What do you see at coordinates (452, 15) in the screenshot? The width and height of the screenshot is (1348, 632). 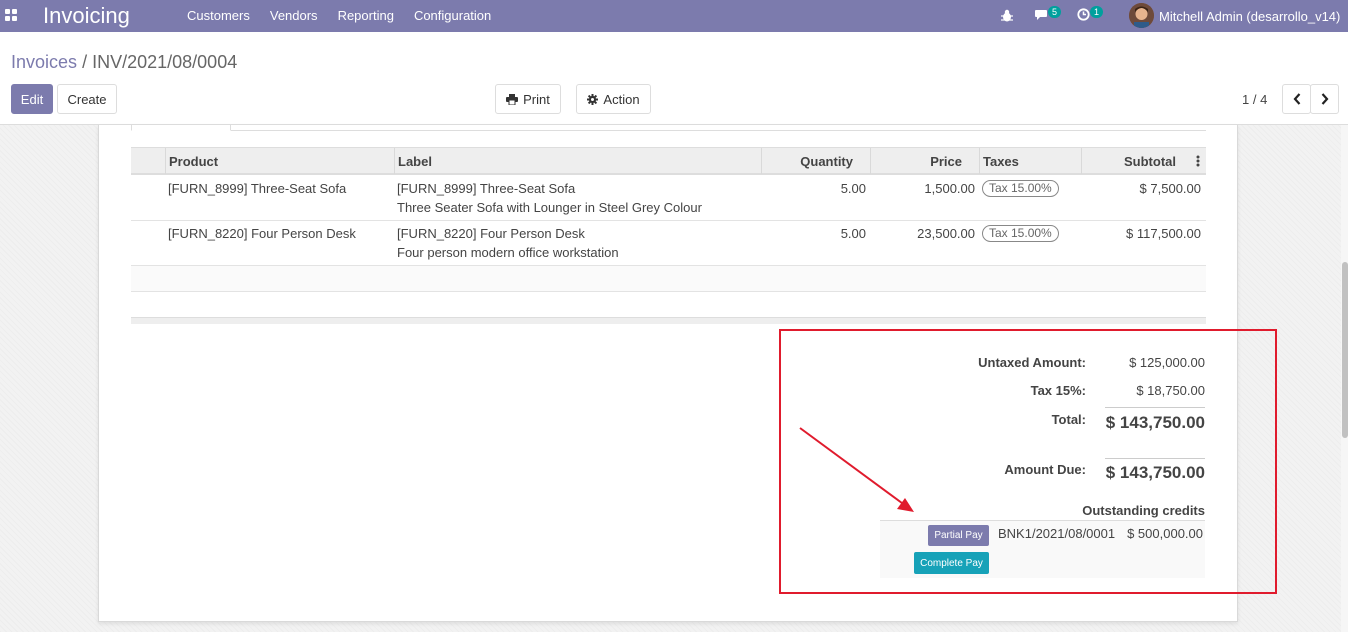 I see `menu-item-configuration: Configuration` at bounding box center [452, 15].